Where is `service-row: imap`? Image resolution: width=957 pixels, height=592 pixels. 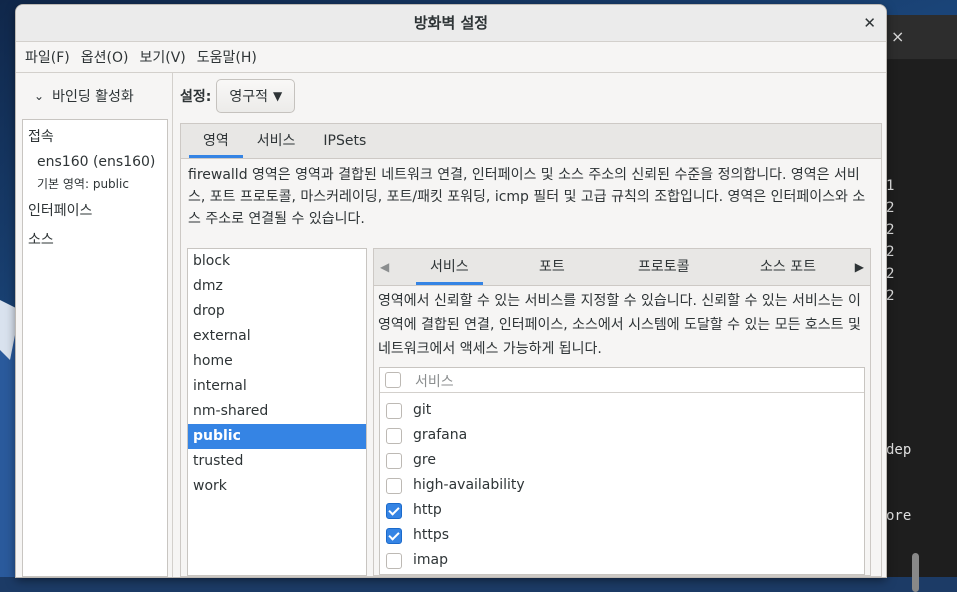 service-row: imap is located at coordinates (622, 560).